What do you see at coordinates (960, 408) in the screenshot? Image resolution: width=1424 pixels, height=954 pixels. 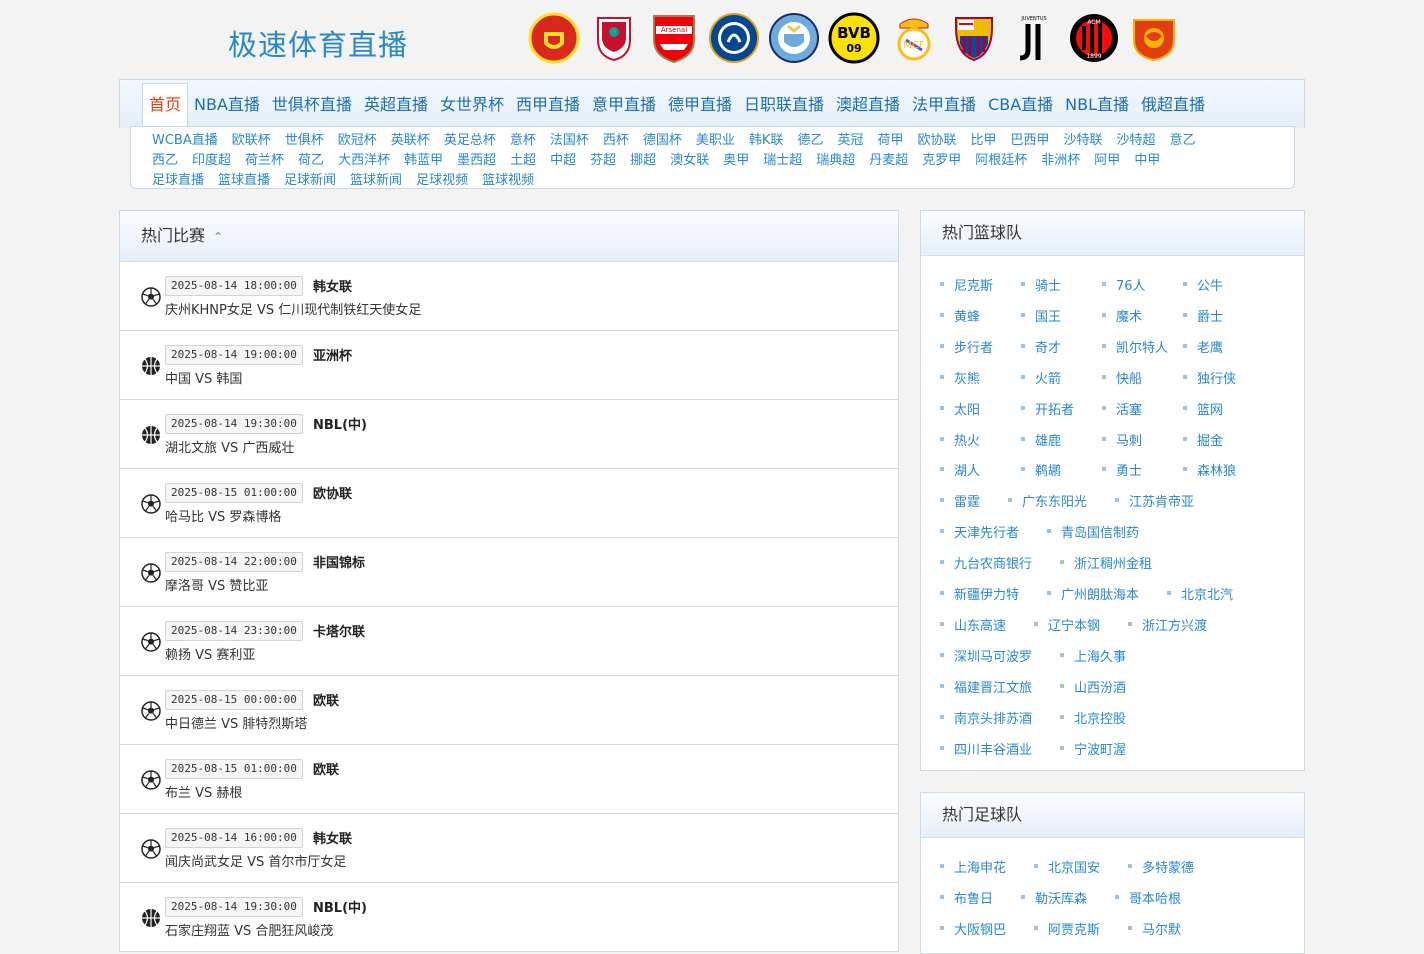 I see `team-link: 太阳` at bounding box center [960, 408].